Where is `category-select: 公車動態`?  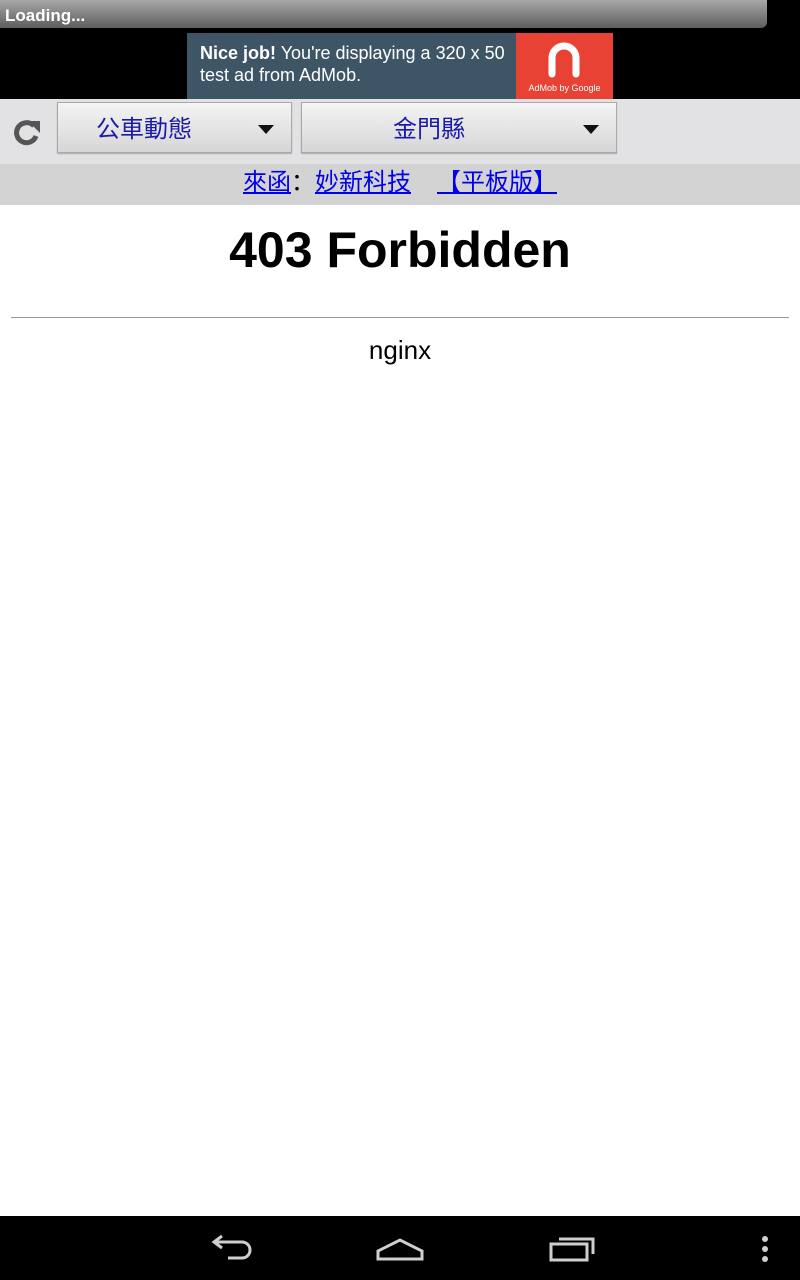
category-select: 公車動態 is located at coordinates (174, 127).